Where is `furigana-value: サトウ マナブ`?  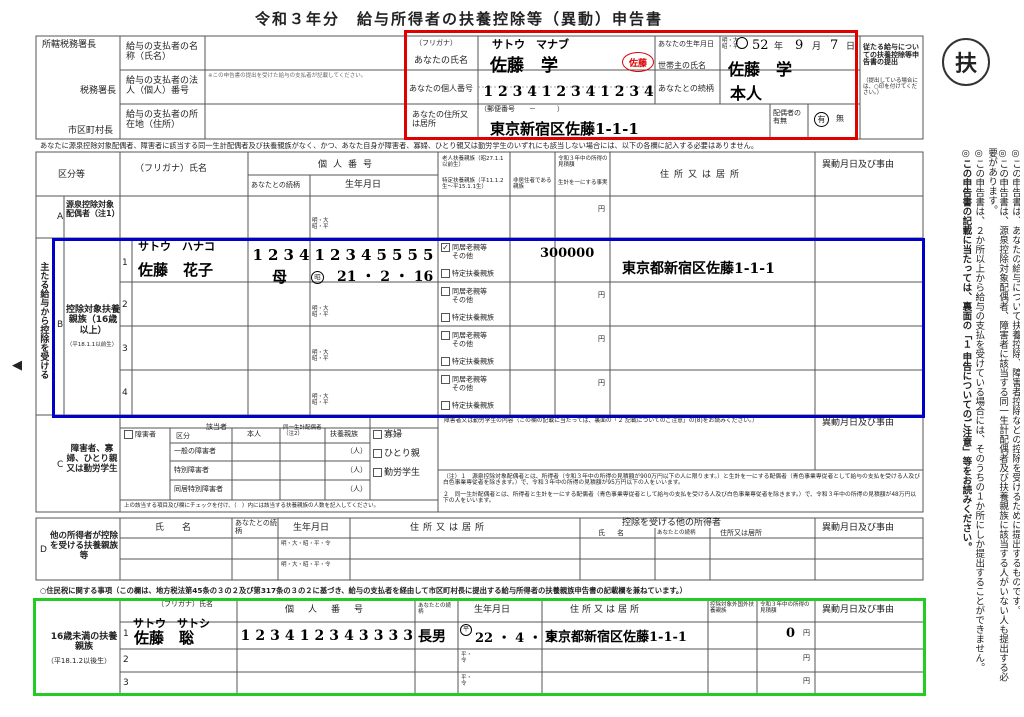
furigana-value: サトウ マナブ is located at coordinates (530, 44).